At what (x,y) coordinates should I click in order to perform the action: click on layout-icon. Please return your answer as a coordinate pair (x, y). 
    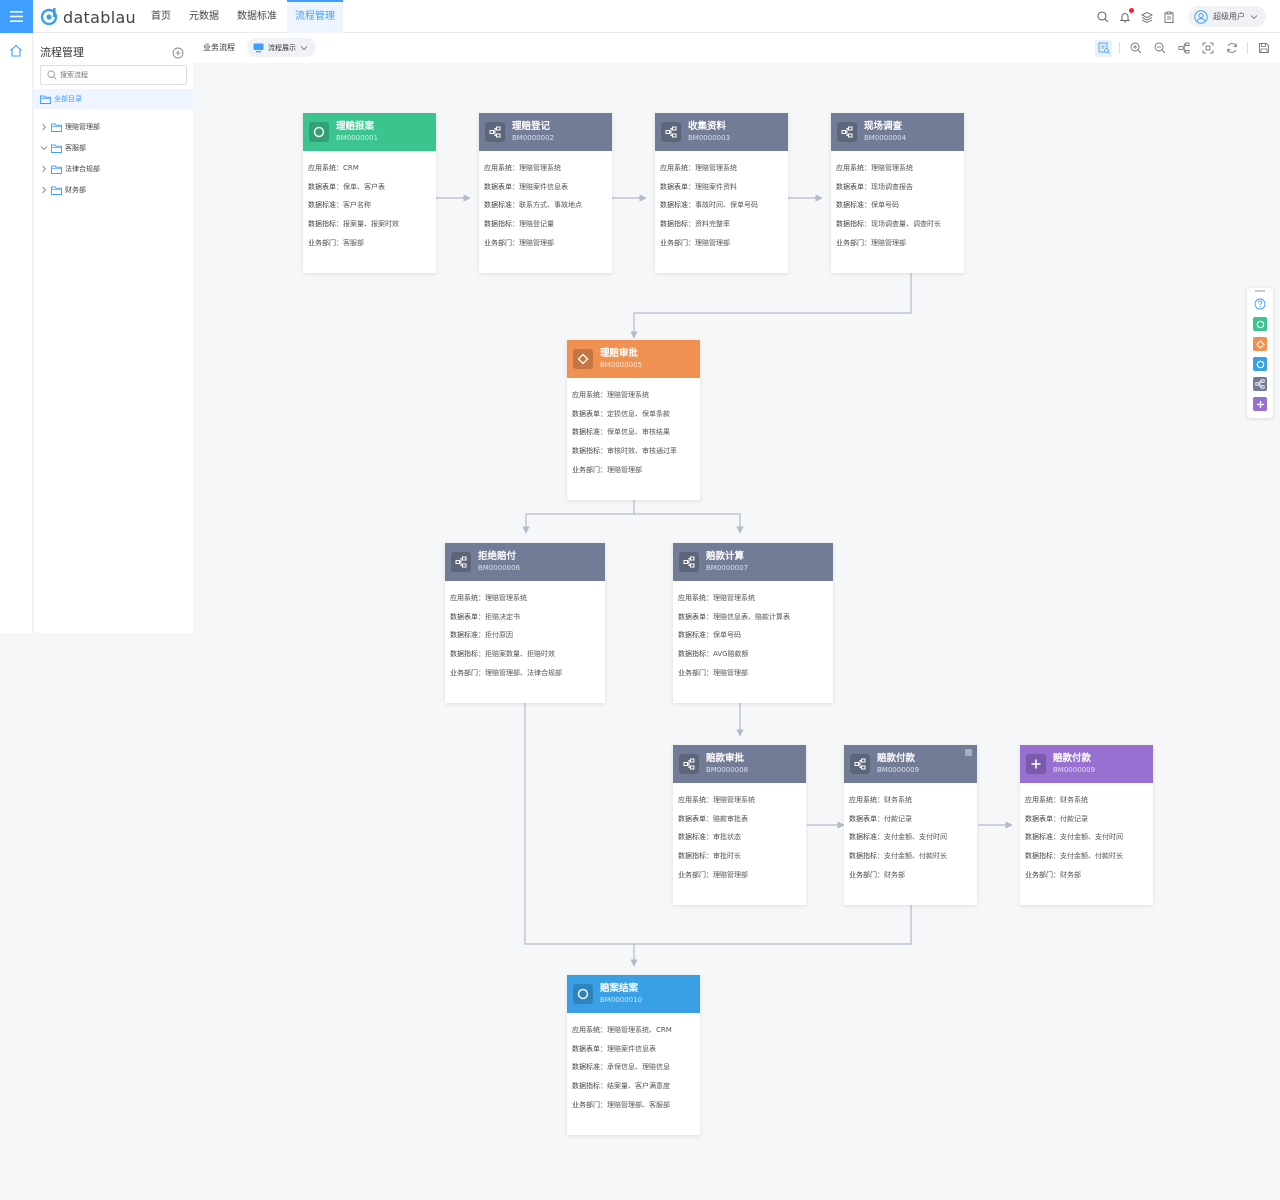
    Looking at the image, I should click on (1183, 48).